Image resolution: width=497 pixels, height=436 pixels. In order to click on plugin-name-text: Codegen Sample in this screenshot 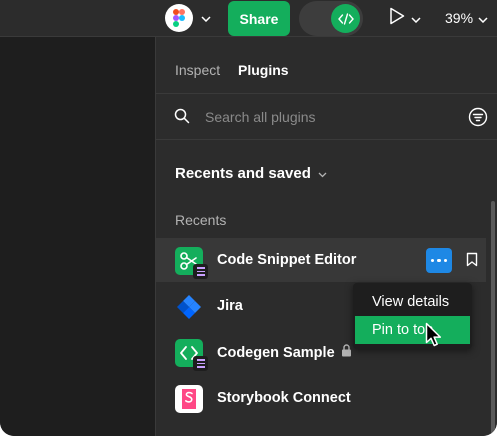, I will do `click(276, 352)`.